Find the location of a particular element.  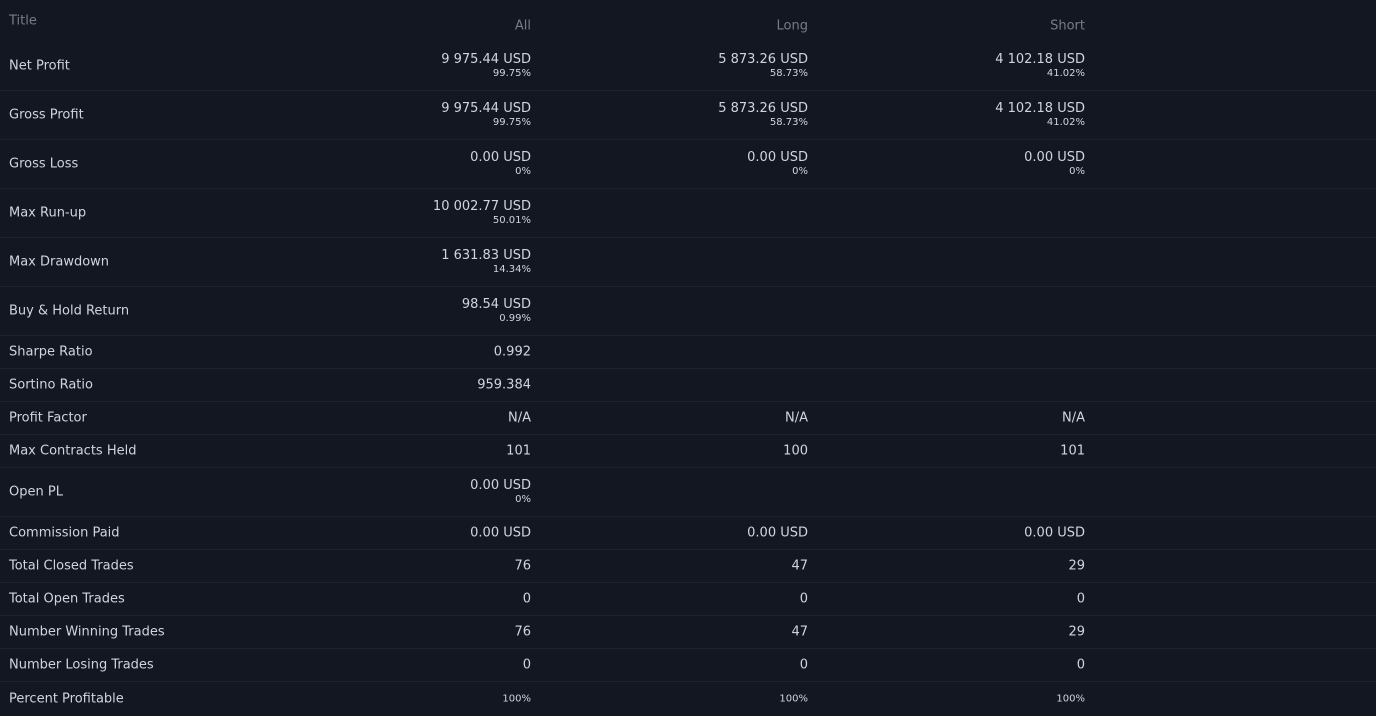

header-long: Long is located at coordinates (792, 26).